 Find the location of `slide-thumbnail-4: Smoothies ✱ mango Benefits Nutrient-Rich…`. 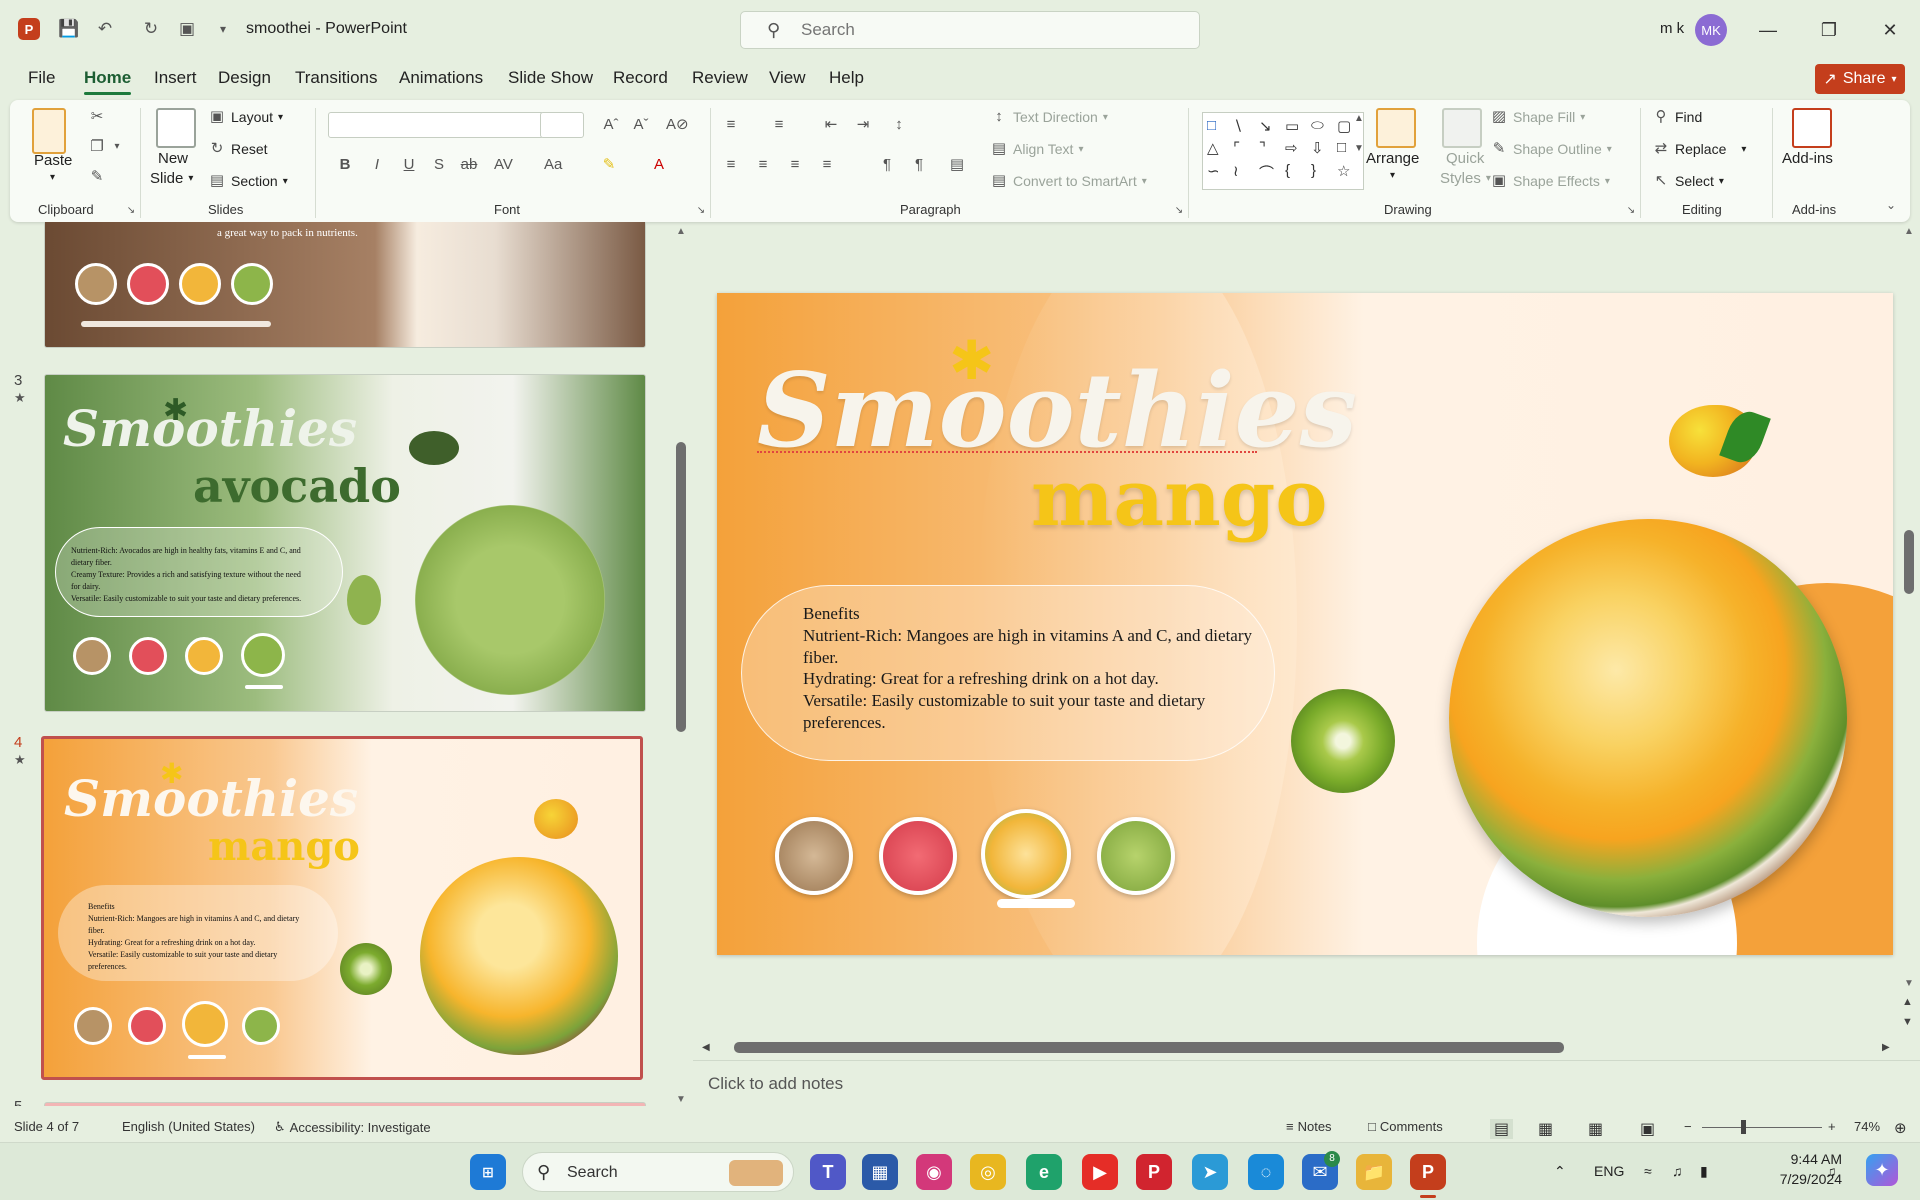

slide-thumbnail-4: Smoothies ✱ mango Benefits Nutrient-Rich… is located at coordinates (342, 908).